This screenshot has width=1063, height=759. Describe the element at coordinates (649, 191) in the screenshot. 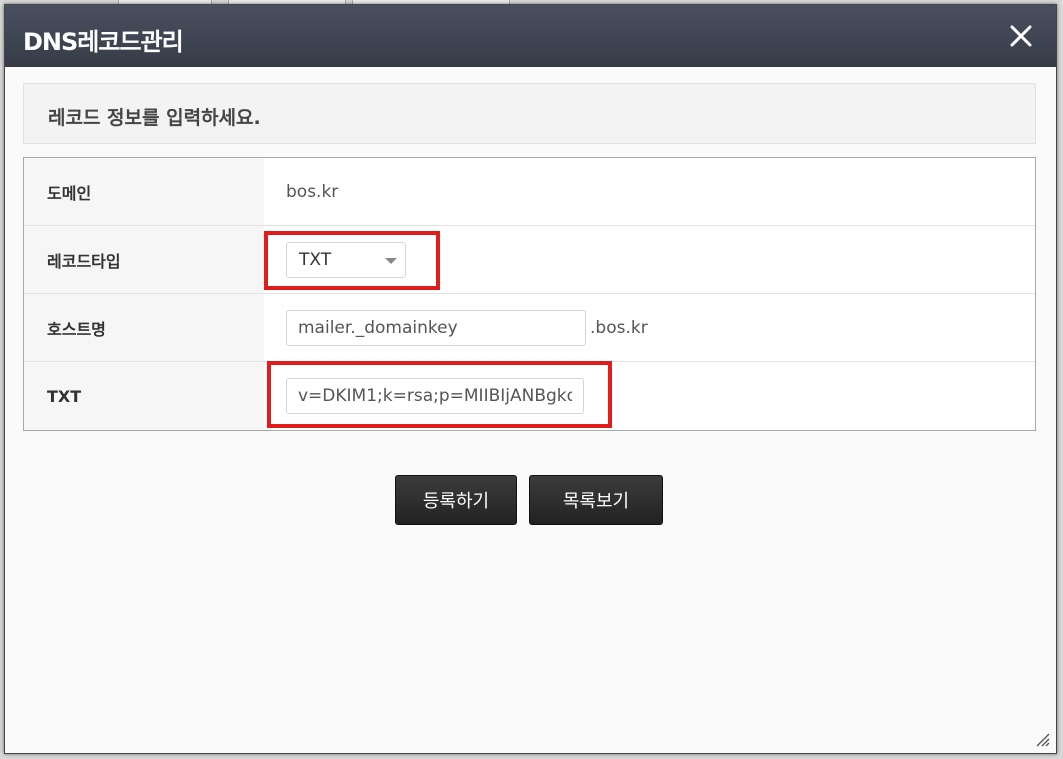

I see `domain-value-cell: bos.kr` at that location.